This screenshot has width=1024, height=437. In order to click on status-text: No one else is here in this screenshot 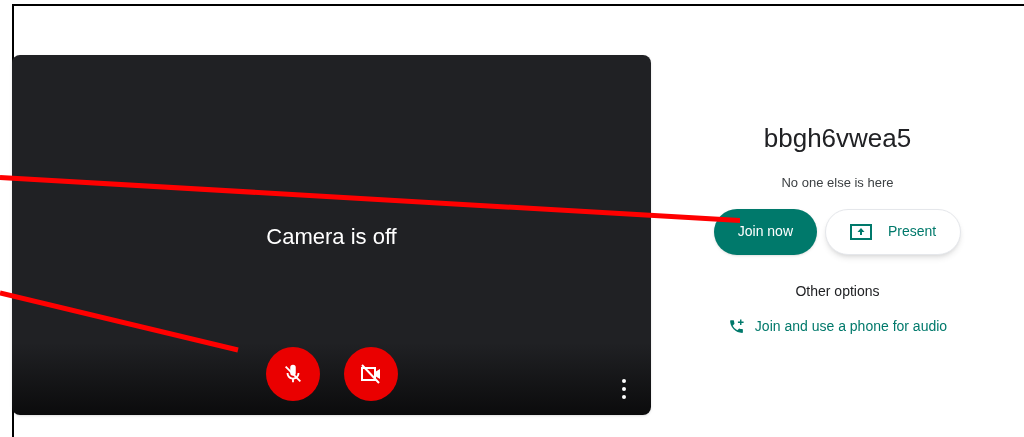, I will do `click(837, 183)`.